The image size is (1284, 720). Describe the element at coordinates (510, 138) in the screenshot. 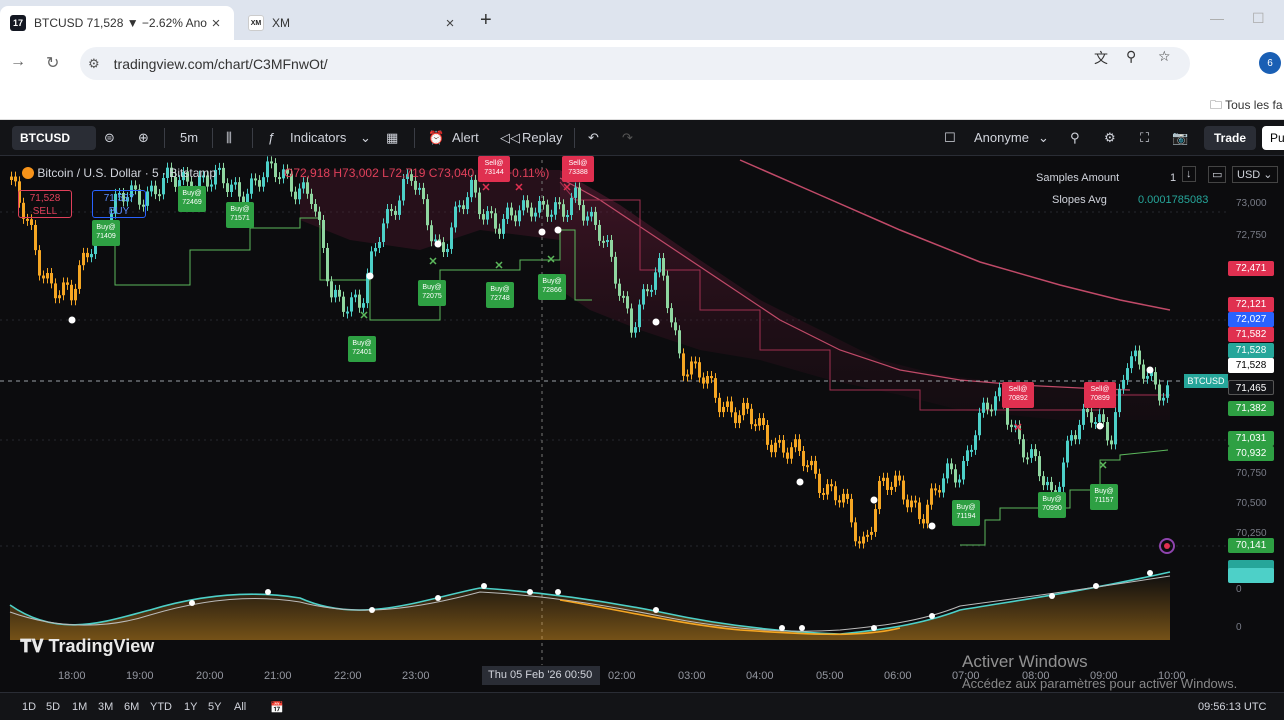

I see `replay-icon: ◁◁` at that location.